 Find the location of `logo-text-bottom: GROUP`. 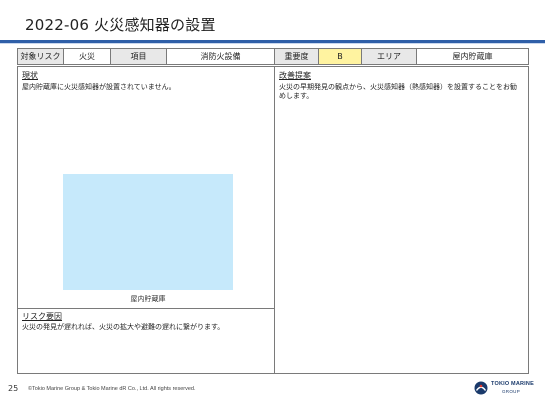

logo-text-bottom: GROUP is located at coordinates (511, 391).